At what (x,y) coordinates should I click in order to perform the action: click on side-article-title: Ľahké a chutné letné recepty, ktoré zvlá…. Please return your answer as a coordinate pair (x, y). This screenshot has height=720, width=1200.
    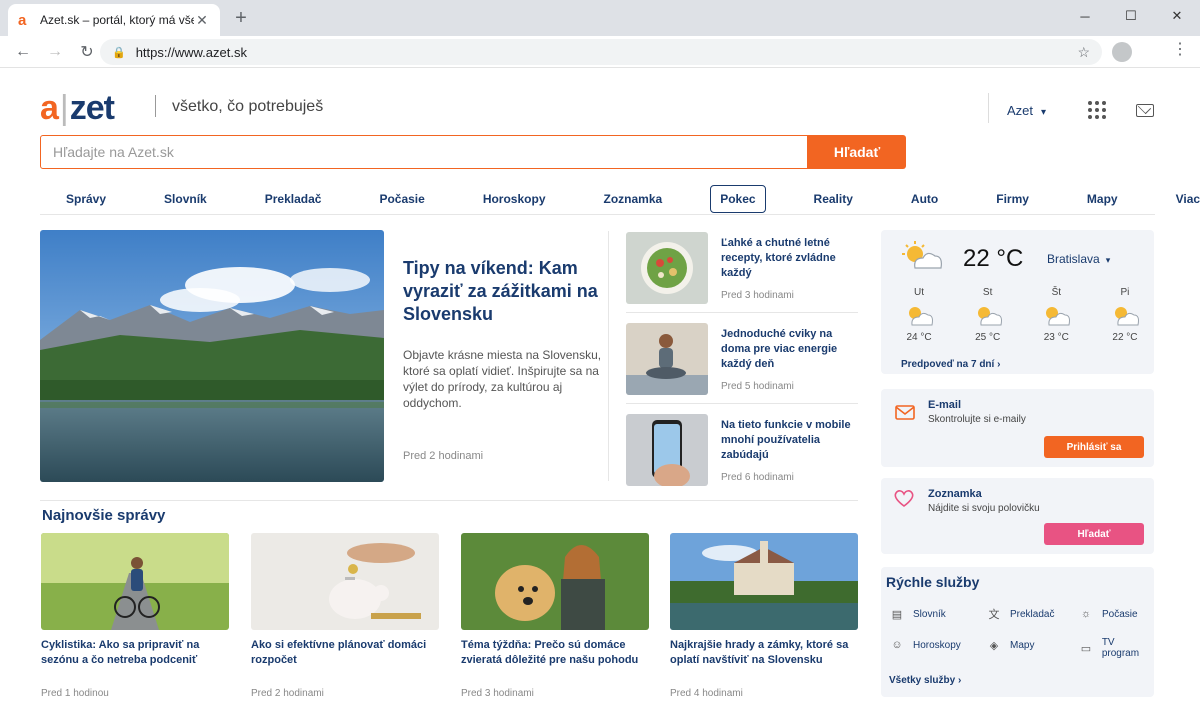
    Looking at the image, I should click on (778, 258).